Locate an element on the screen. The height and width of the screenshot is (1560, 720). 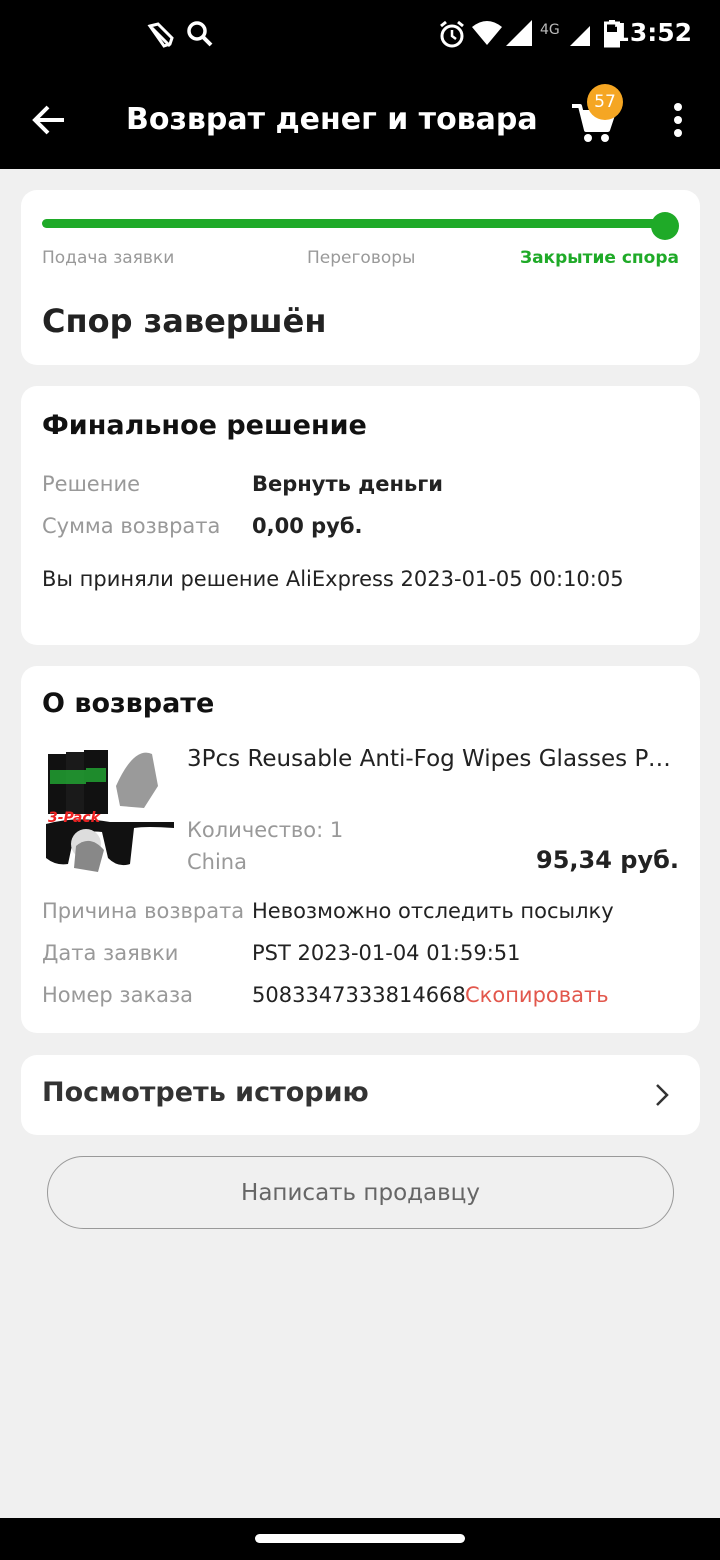
progress-track is located at coordinates (357, 223).